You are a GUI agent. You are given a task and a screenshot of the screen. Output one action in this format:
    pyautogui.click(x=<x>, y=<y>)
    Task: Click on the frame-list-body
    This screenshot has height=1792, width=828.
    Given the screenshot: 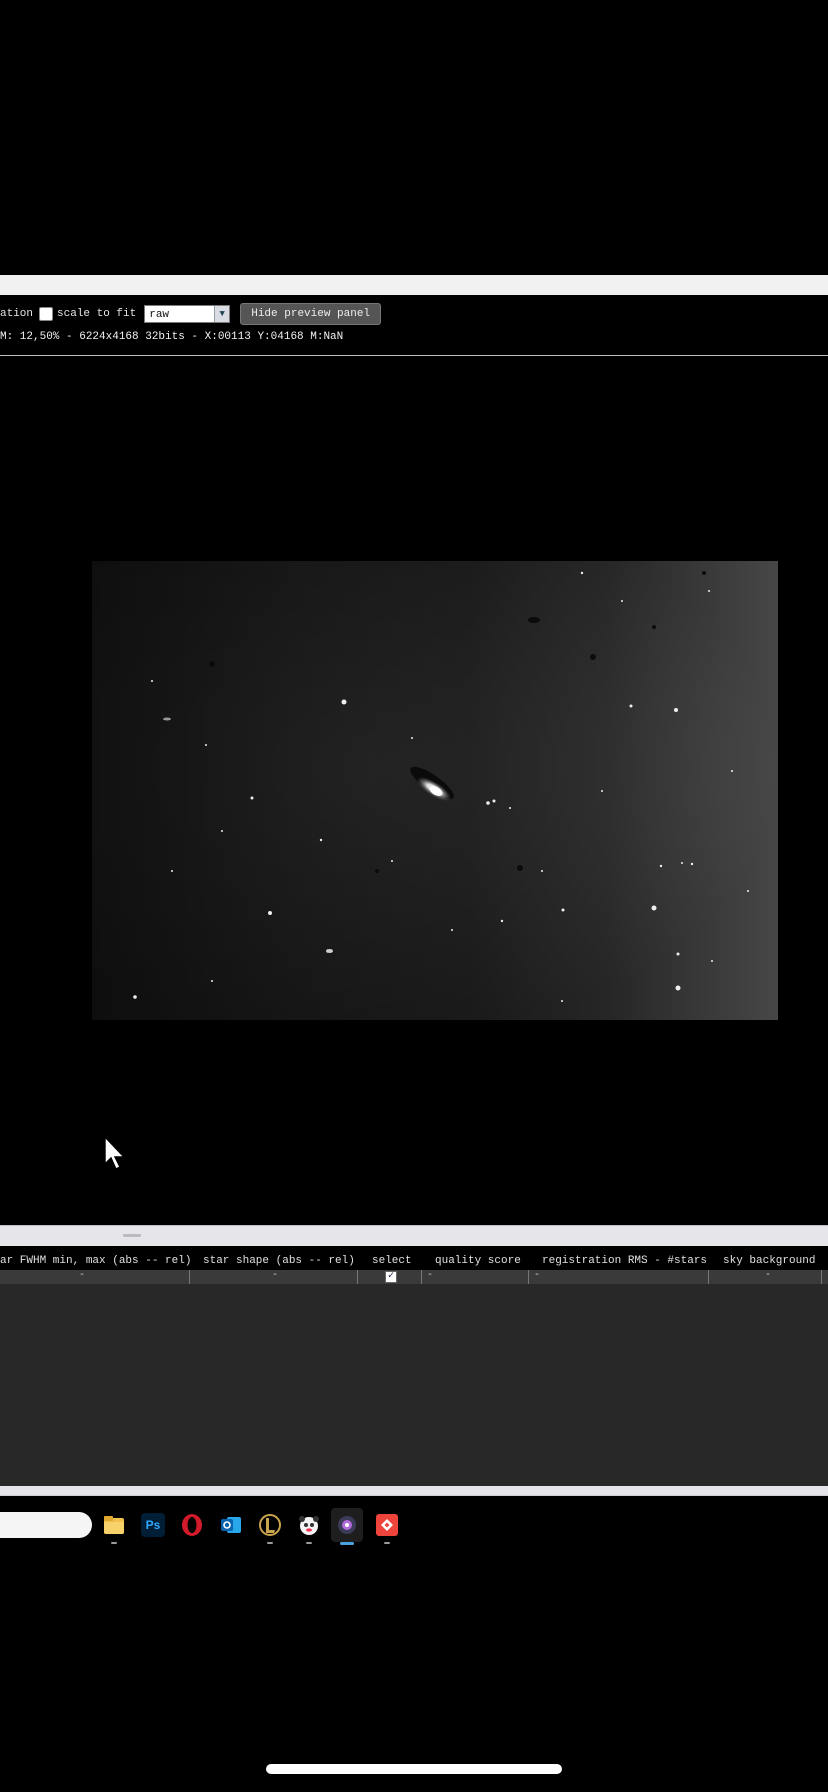 What is the action you would take?
    pyautogui.click(x=414, y=1385)
    